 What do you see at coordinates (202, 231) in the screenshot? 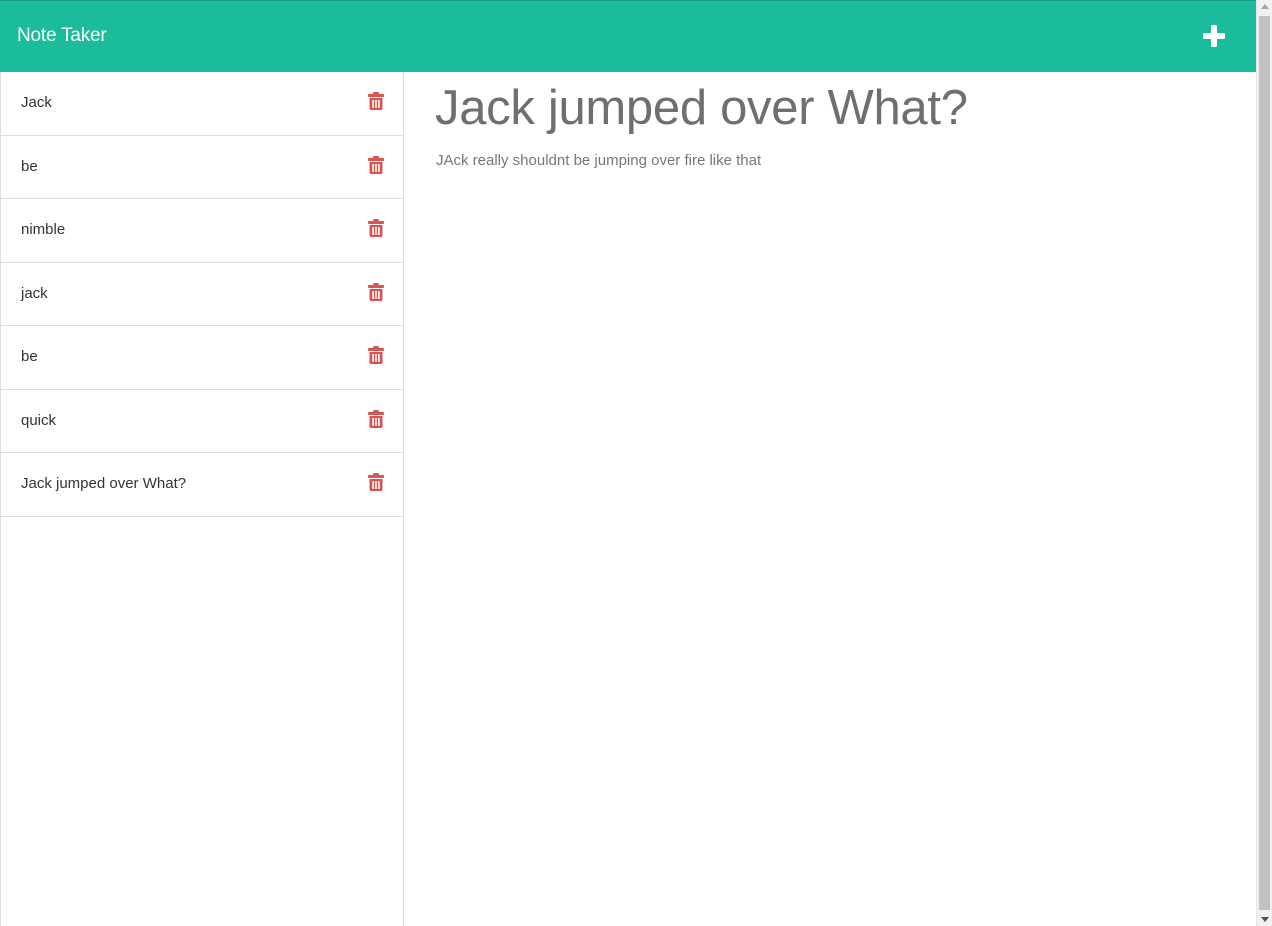
I see `note-list-item: nimble` at bounding box center [202, 231].